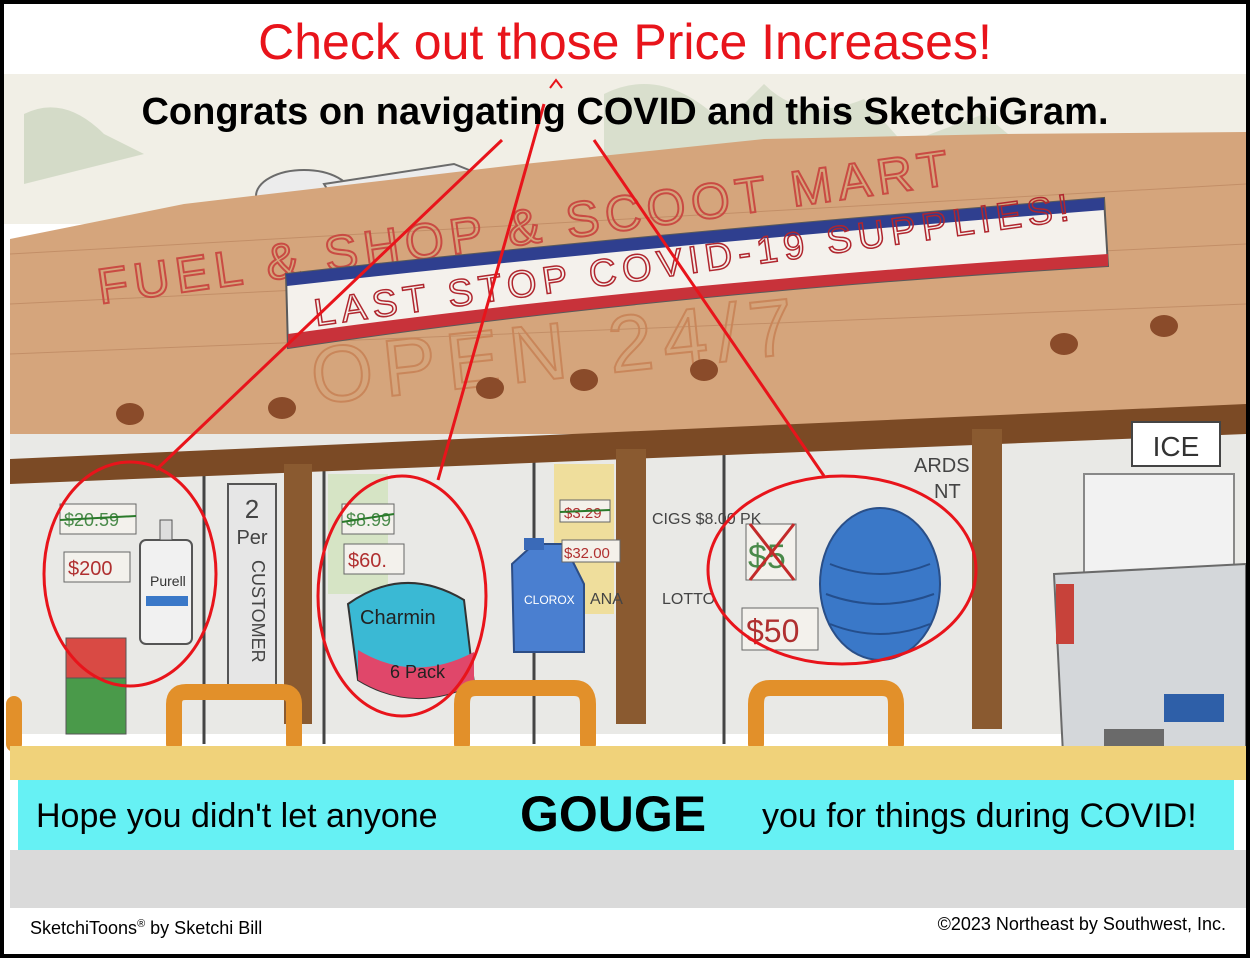  I want to click on per-customer-sign: 2 Per CUSTOMER, so click(252, 589).